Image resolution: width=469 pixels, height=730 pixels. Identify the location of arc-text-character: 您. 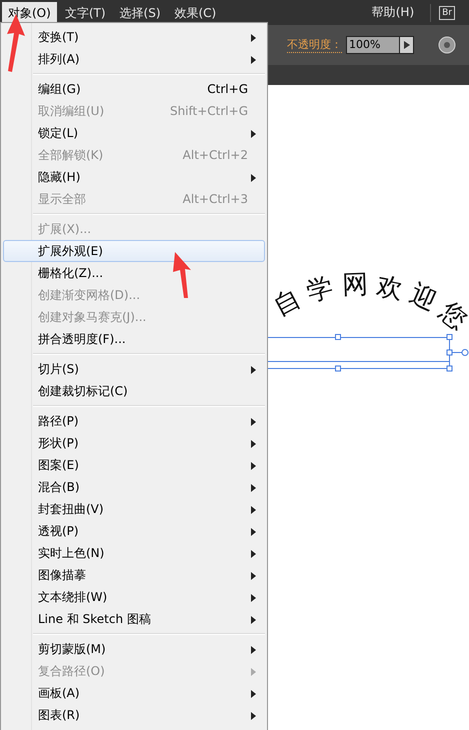
(451, 317).